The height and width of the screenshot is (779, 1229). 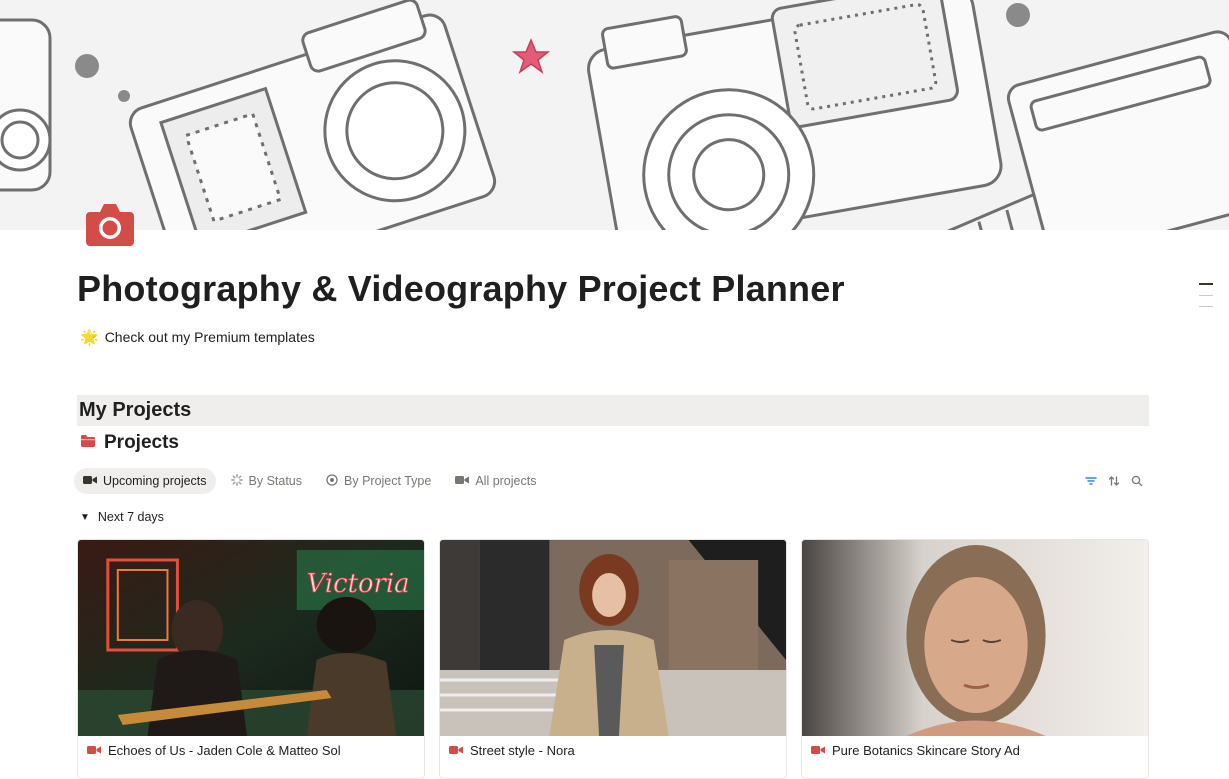 I want to click on tab-upcoming-projects: Upcoming projects, so click(x=145, y=481).